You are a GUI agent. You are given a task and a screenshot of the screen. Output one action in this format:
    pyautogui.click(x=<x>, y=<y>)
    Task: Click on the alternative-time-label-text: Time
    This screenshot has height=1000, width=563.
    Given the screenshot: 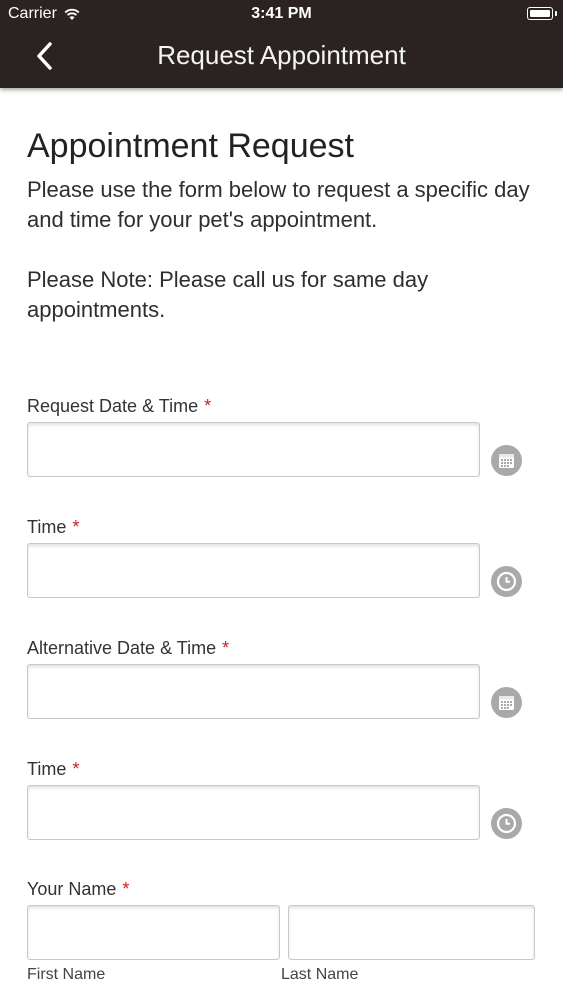 What is the action you would take?
    pyautogui.click(x=47, y=769)
    